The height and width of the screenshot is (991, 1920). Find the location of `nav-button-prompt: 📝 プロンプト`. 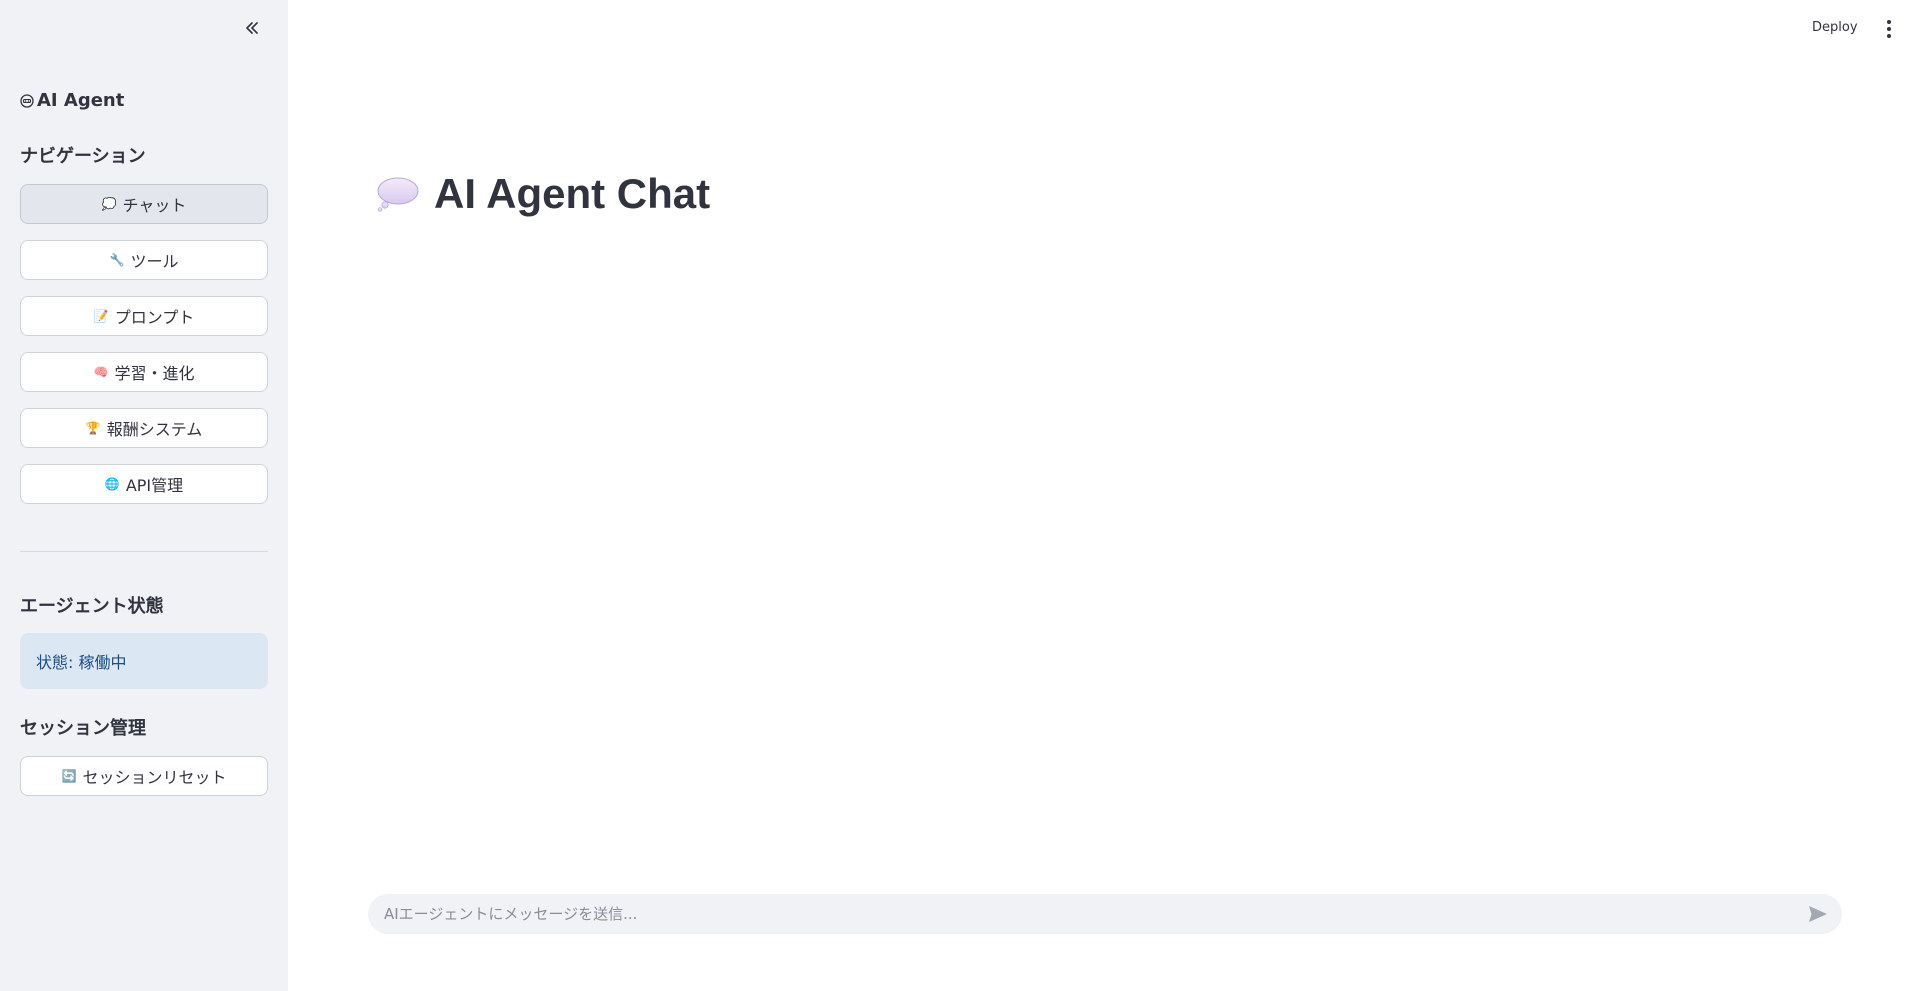

nav-button-prompt: 📝 プロンプト is located at coordinates (144, 316).